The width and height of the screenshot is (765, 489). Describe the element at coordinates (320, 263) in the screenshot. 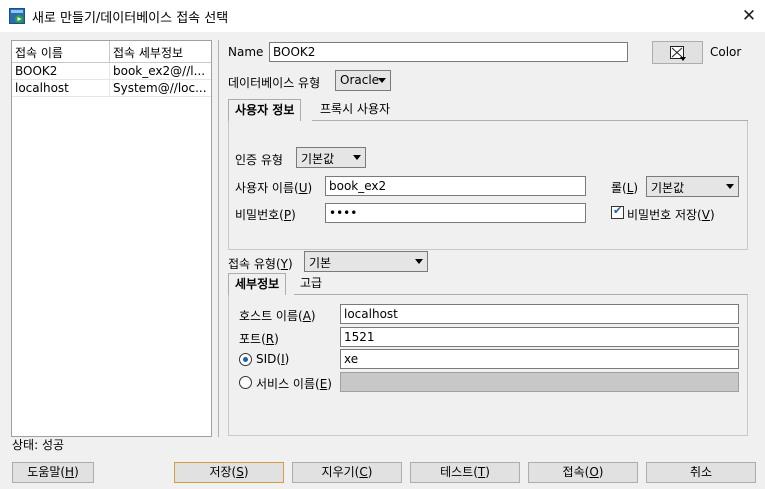

I see `connection-type-value: 기본` at that location.